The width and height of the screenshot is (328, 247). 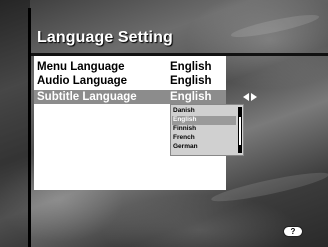 I want to click on left-frame, so click(x=15, y=123).